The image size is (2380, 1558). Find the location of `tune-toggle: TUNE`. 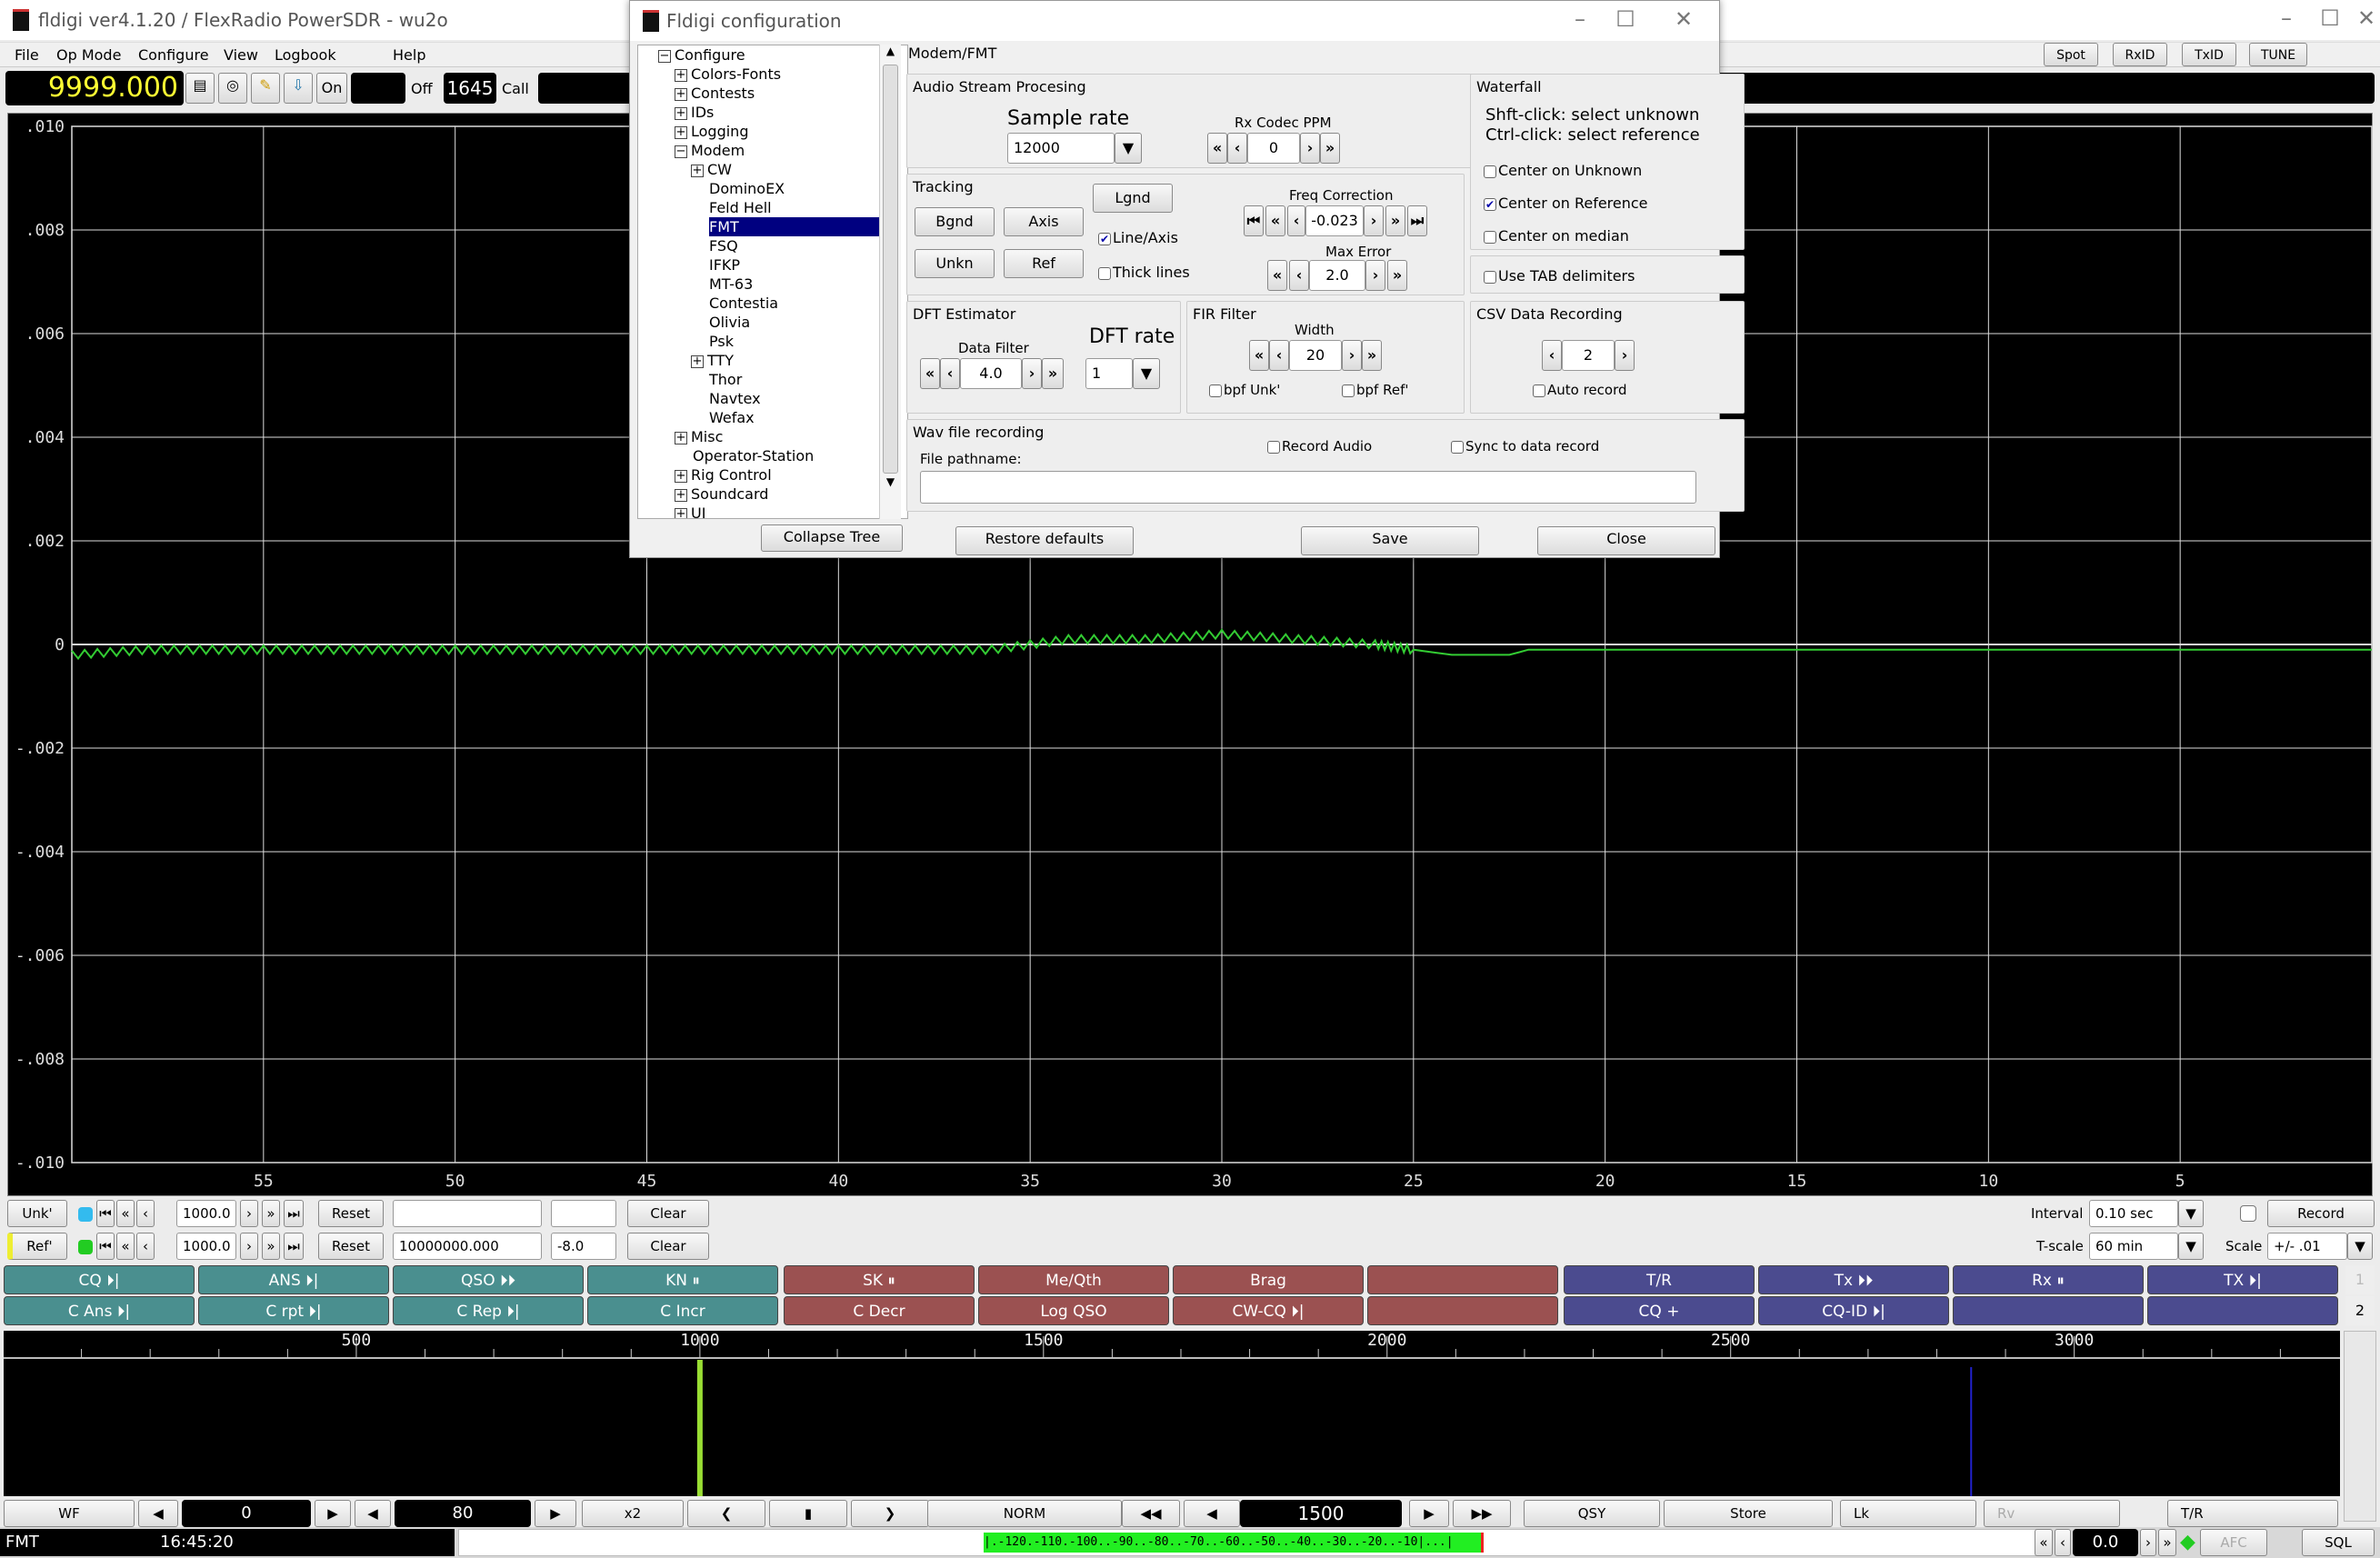

tune-toggle: TUNE is located at coordinates (2278, 54).